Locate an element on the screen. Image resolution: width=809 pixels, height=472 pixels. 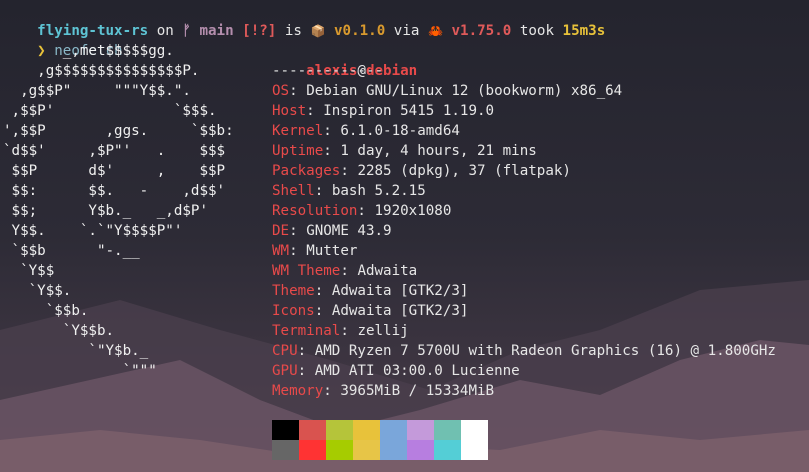
rust-version: v1.75.0 is located at coordinates (481, 31).